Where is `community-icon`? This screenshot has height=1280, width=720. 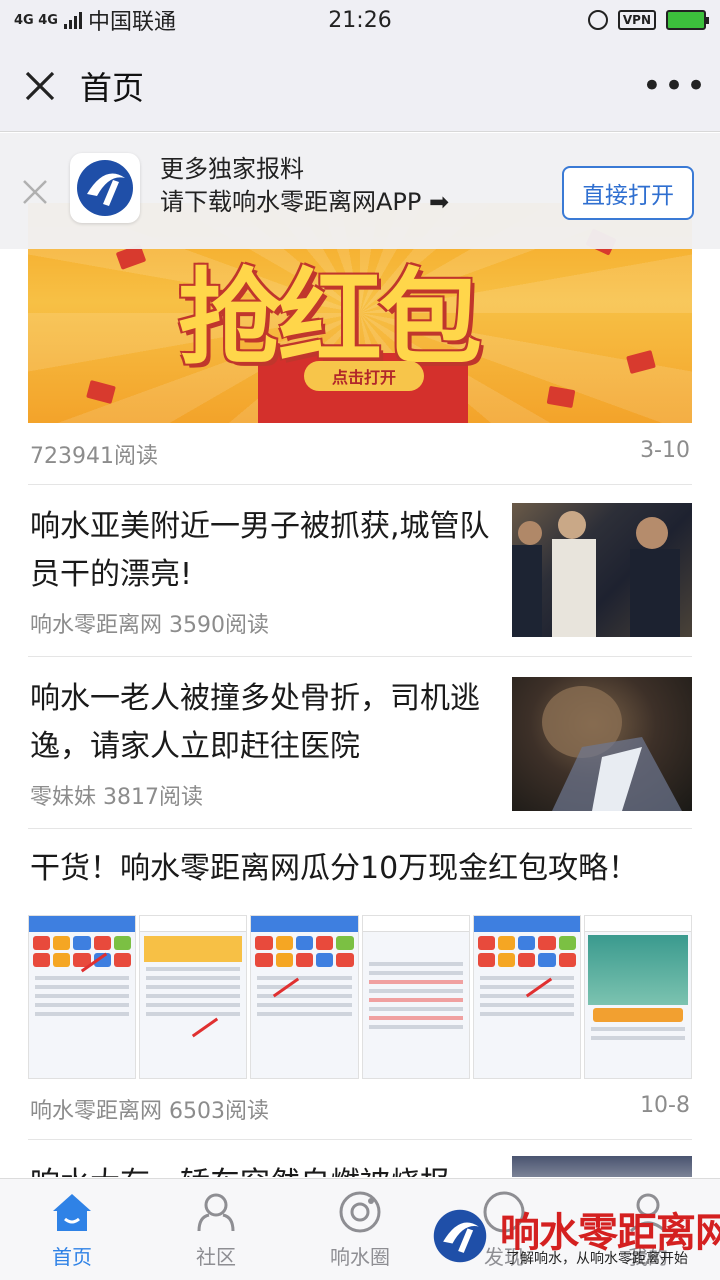
community-icon is located at coordinates (216, 1212).